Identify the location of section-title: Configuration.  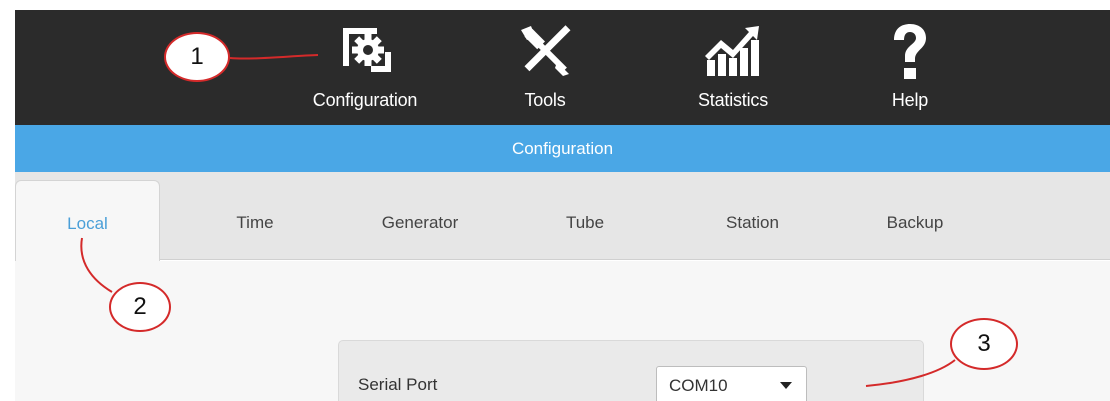
(562, 148).